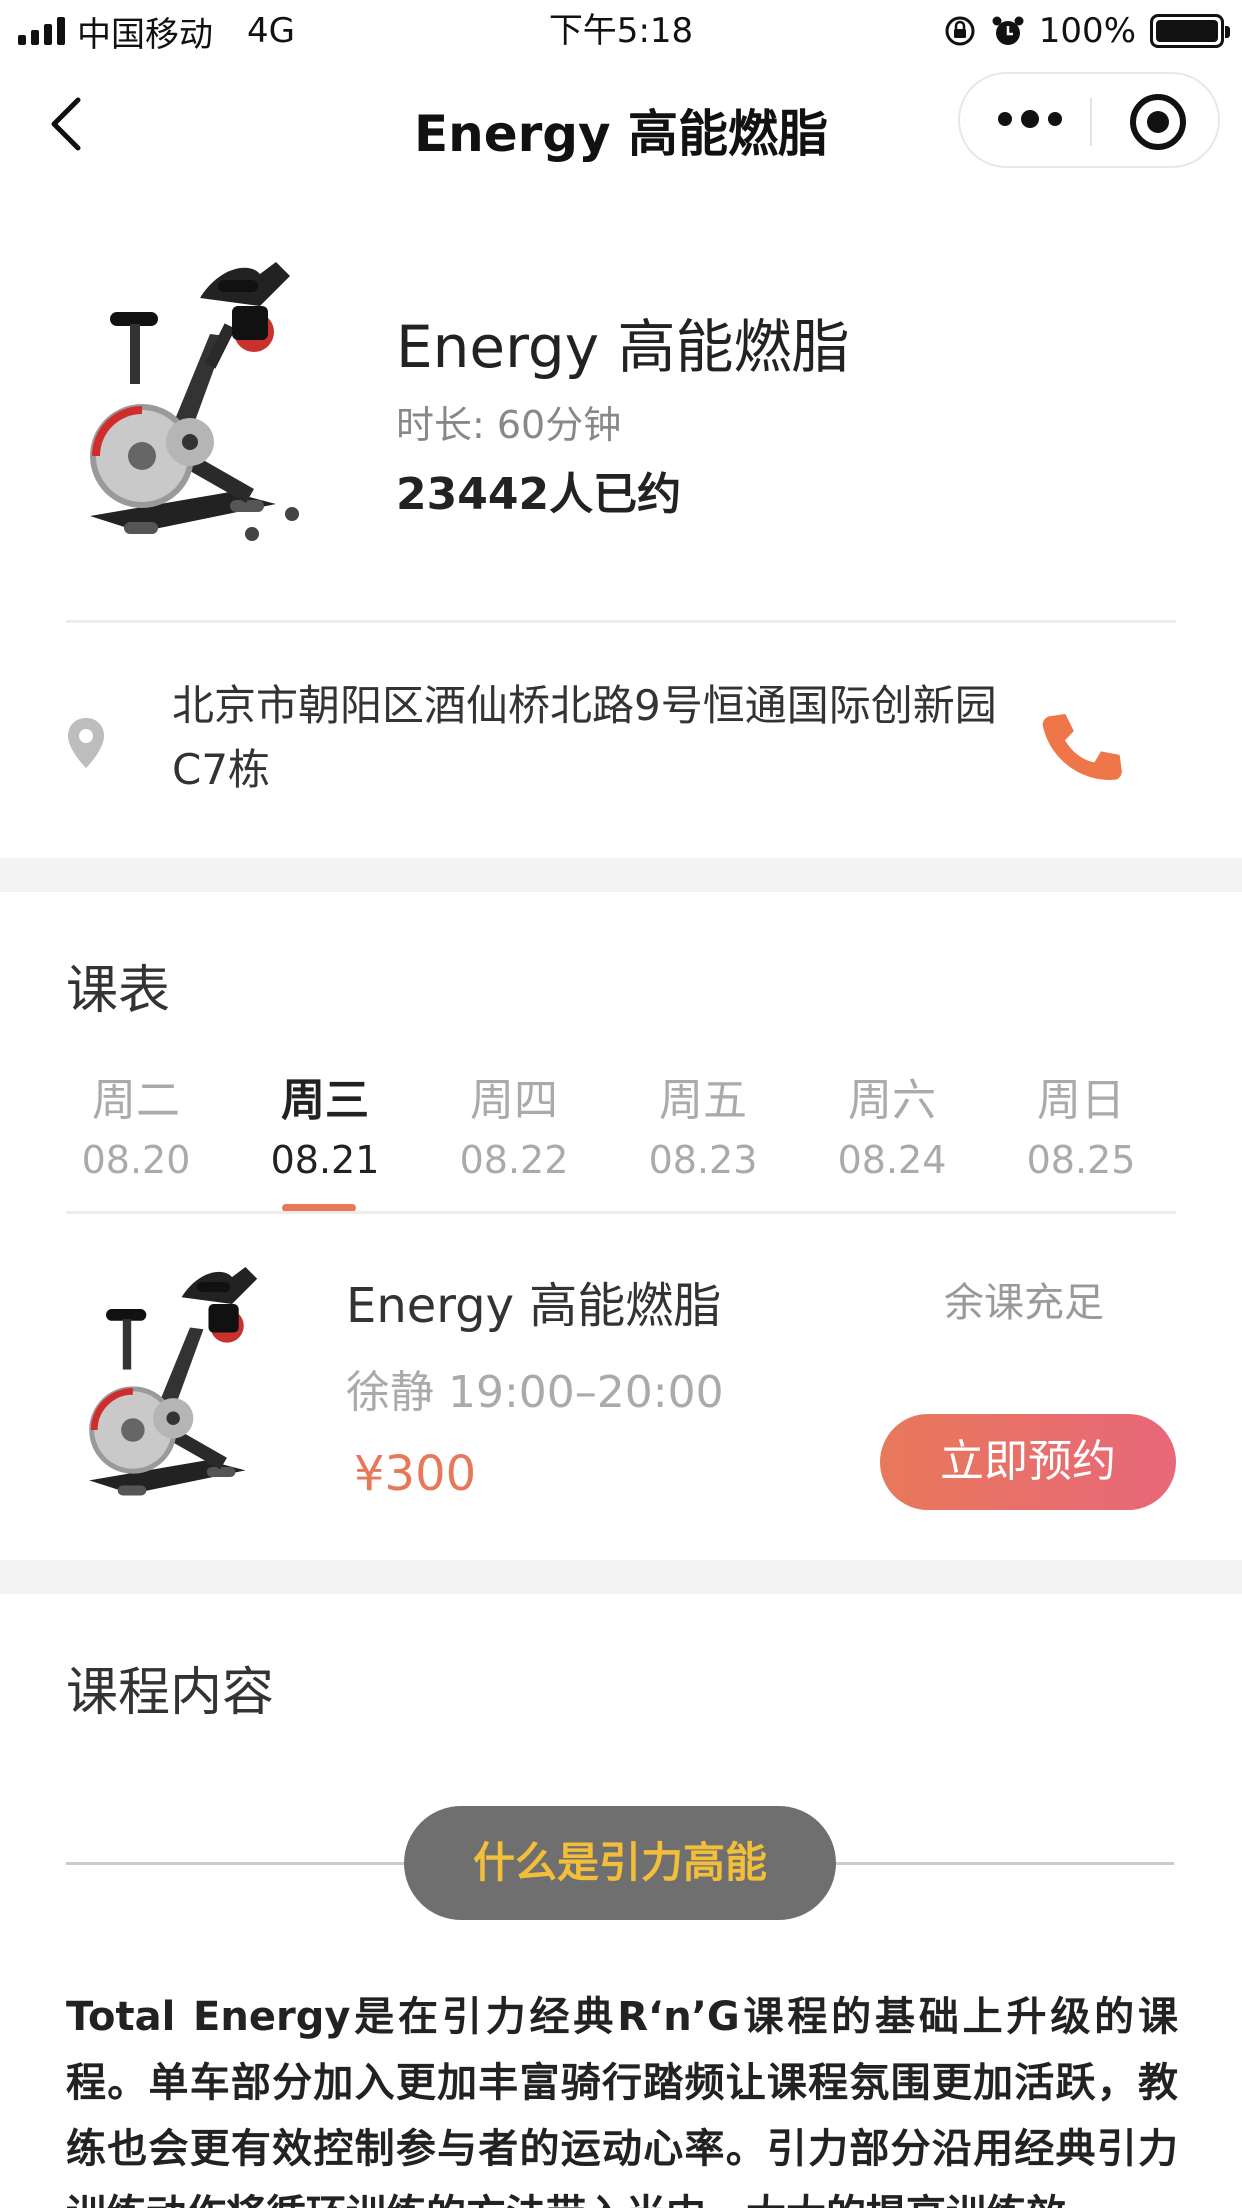  Describe the element at coordinates (623, 347) in the screenshot. I see `course-title: Energy 高能燃脂` at that location.